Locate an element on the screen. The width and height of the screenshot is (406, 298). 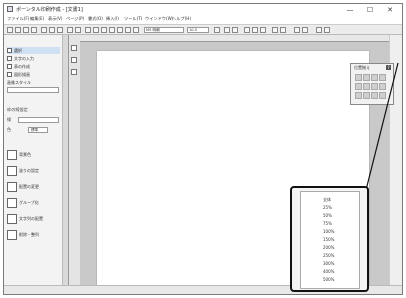
zoom-option: 75% is located at coordinates (327, 223).